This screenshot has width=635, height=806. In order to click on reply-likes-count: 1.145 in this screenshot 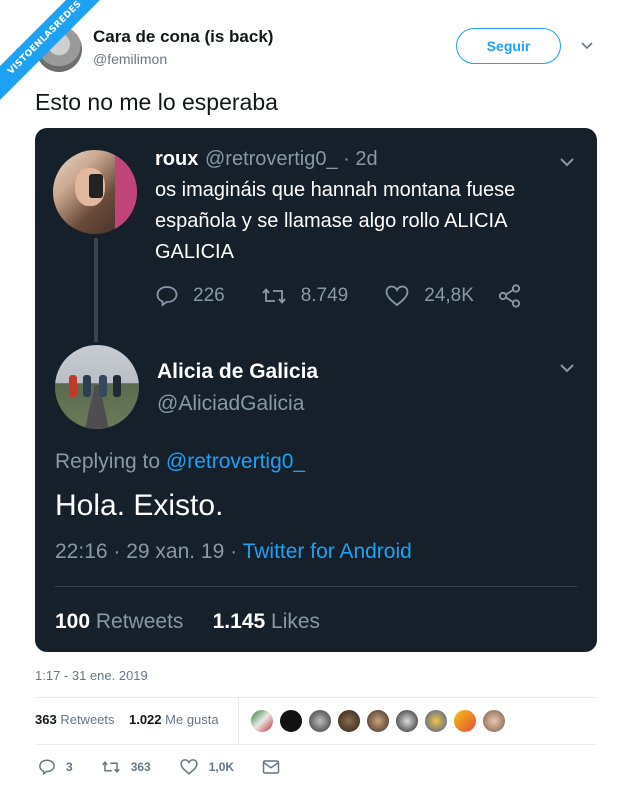, I will do `click(239, 621)`.